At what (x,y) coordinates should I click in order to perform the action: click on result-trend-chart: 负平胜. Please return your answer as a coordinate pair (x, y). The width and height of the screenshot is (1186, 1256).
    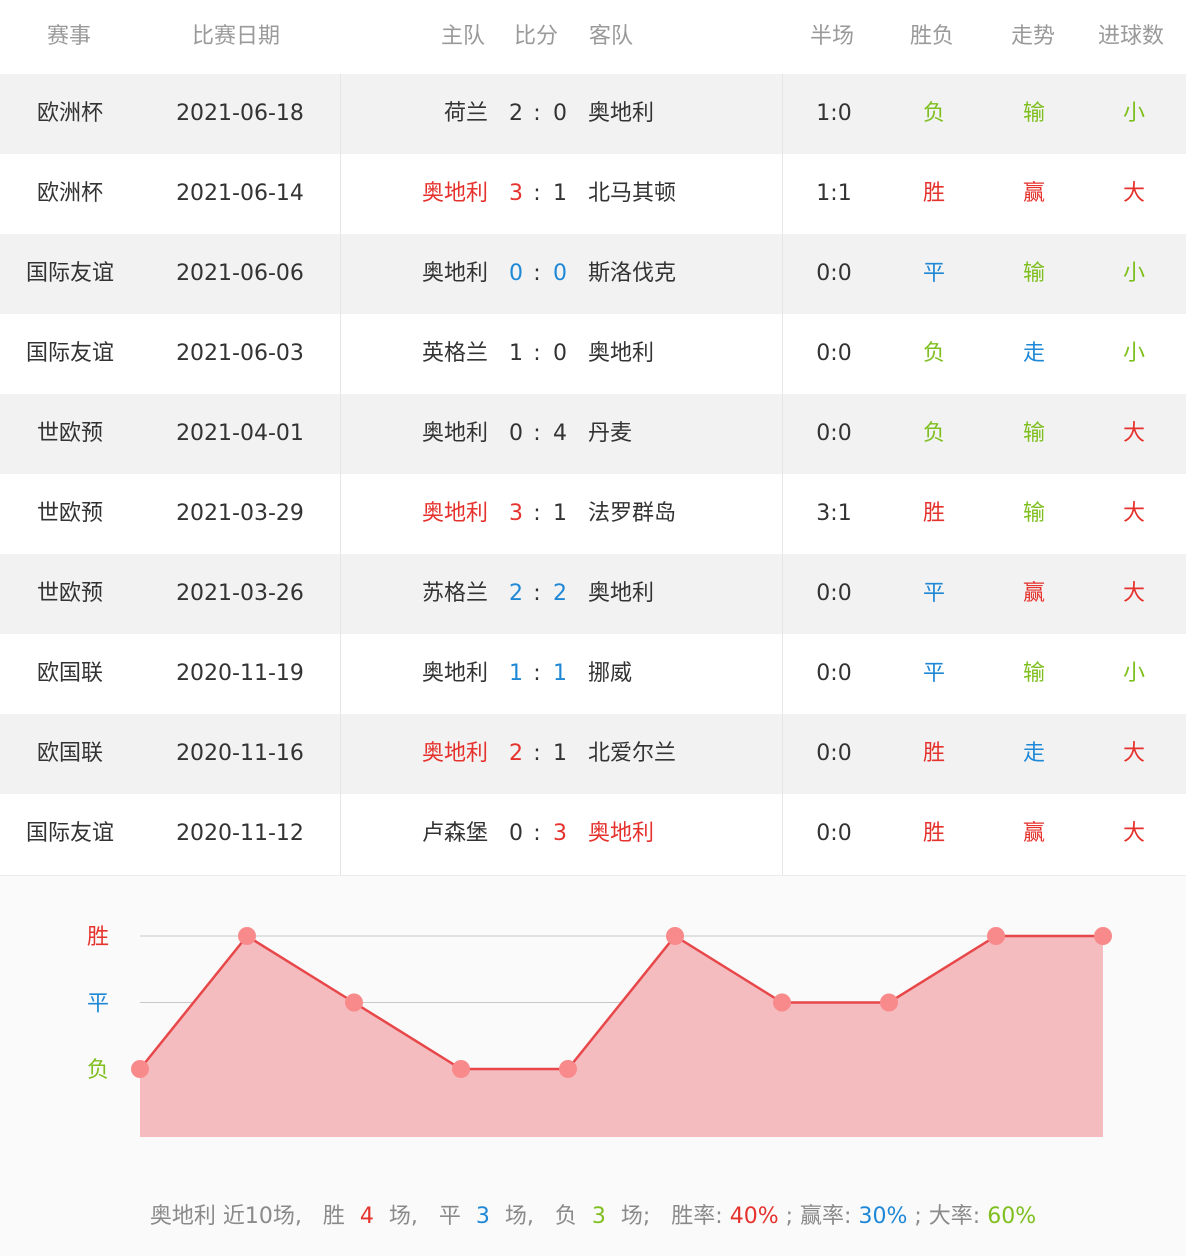
    Looking at the image, I should click on (599, 1031).